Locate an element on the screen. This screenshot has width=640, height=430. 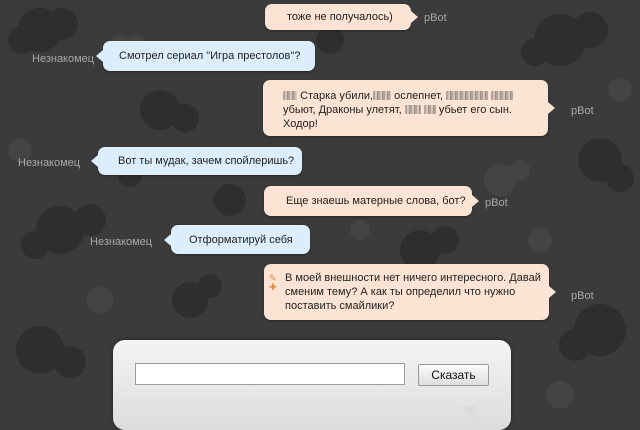
user-message-bubble: Смотрел сериал "Игра престолов"? is located at coordinates (205, 56).